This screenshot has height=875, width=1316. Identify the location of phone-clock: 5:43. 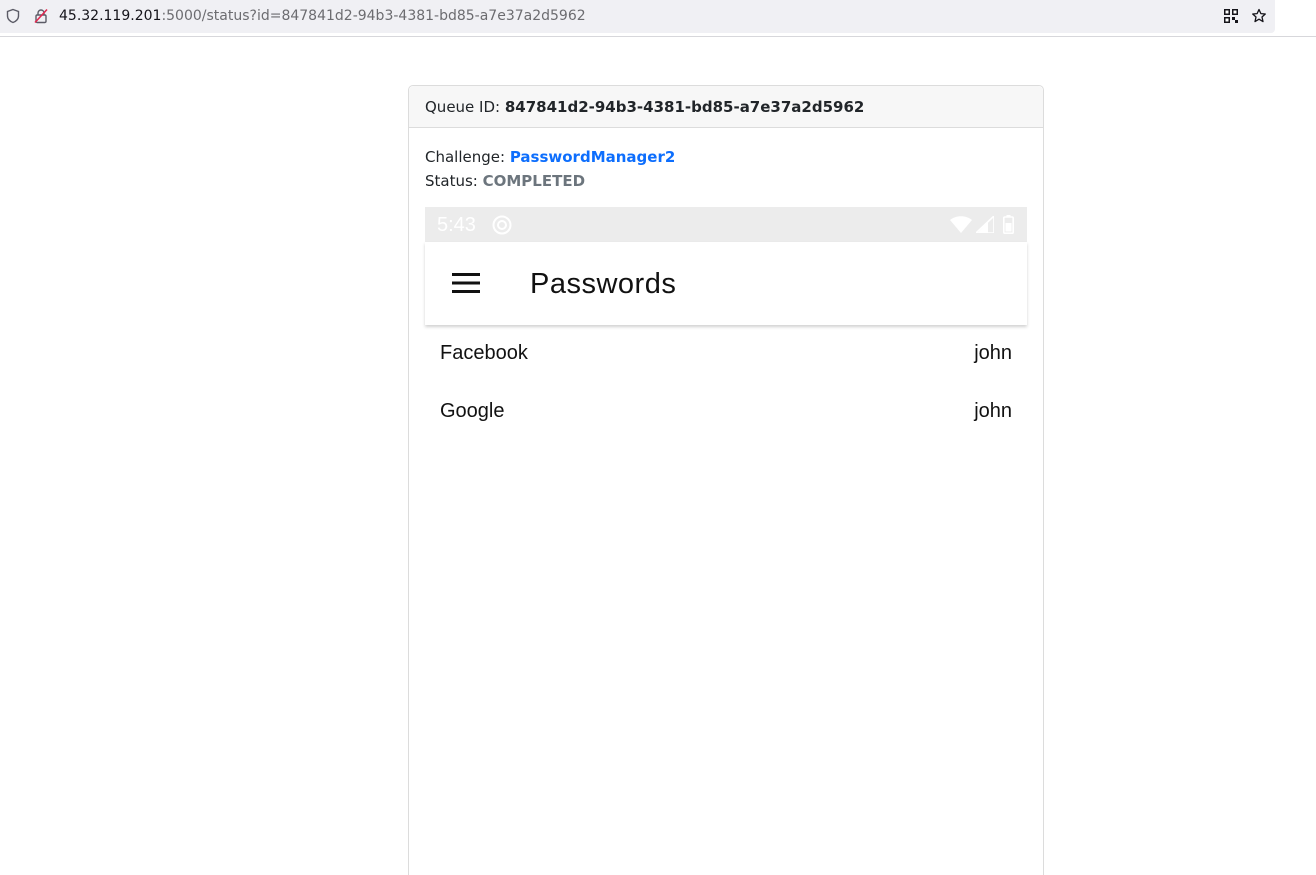
(456, 225).